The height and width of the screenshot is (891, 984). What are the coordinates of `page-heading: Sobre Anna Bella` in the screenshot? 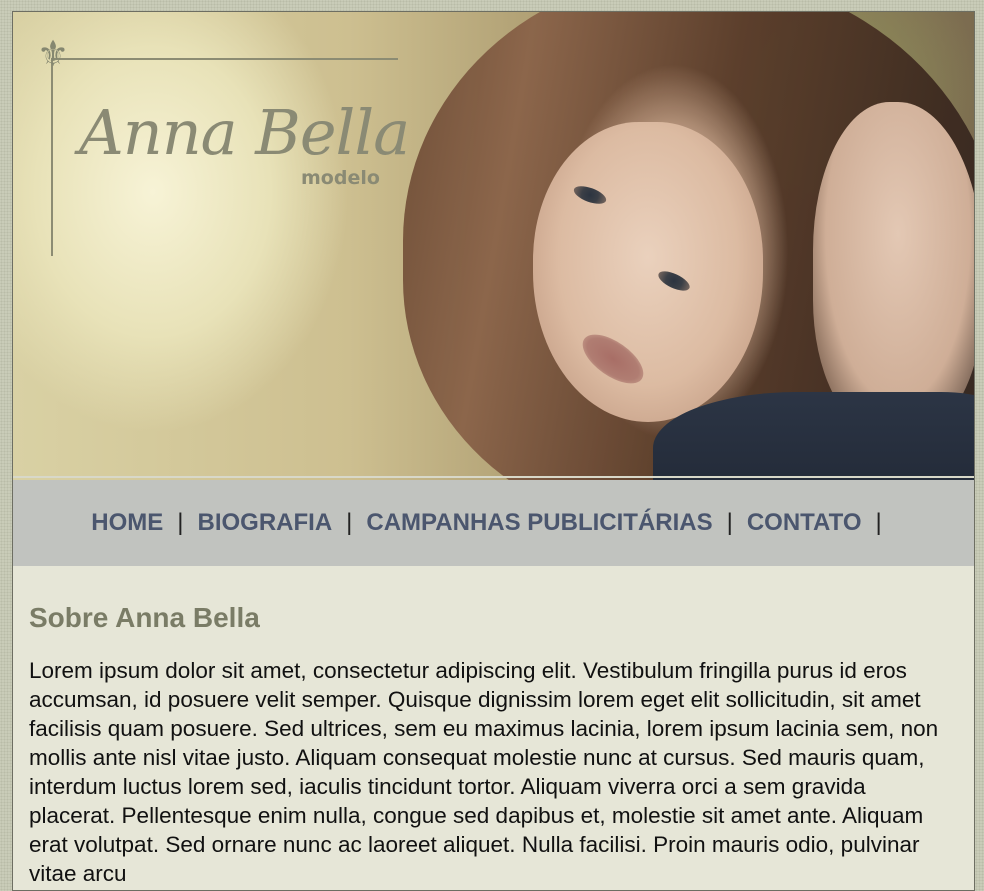 It's located at (144, 617).